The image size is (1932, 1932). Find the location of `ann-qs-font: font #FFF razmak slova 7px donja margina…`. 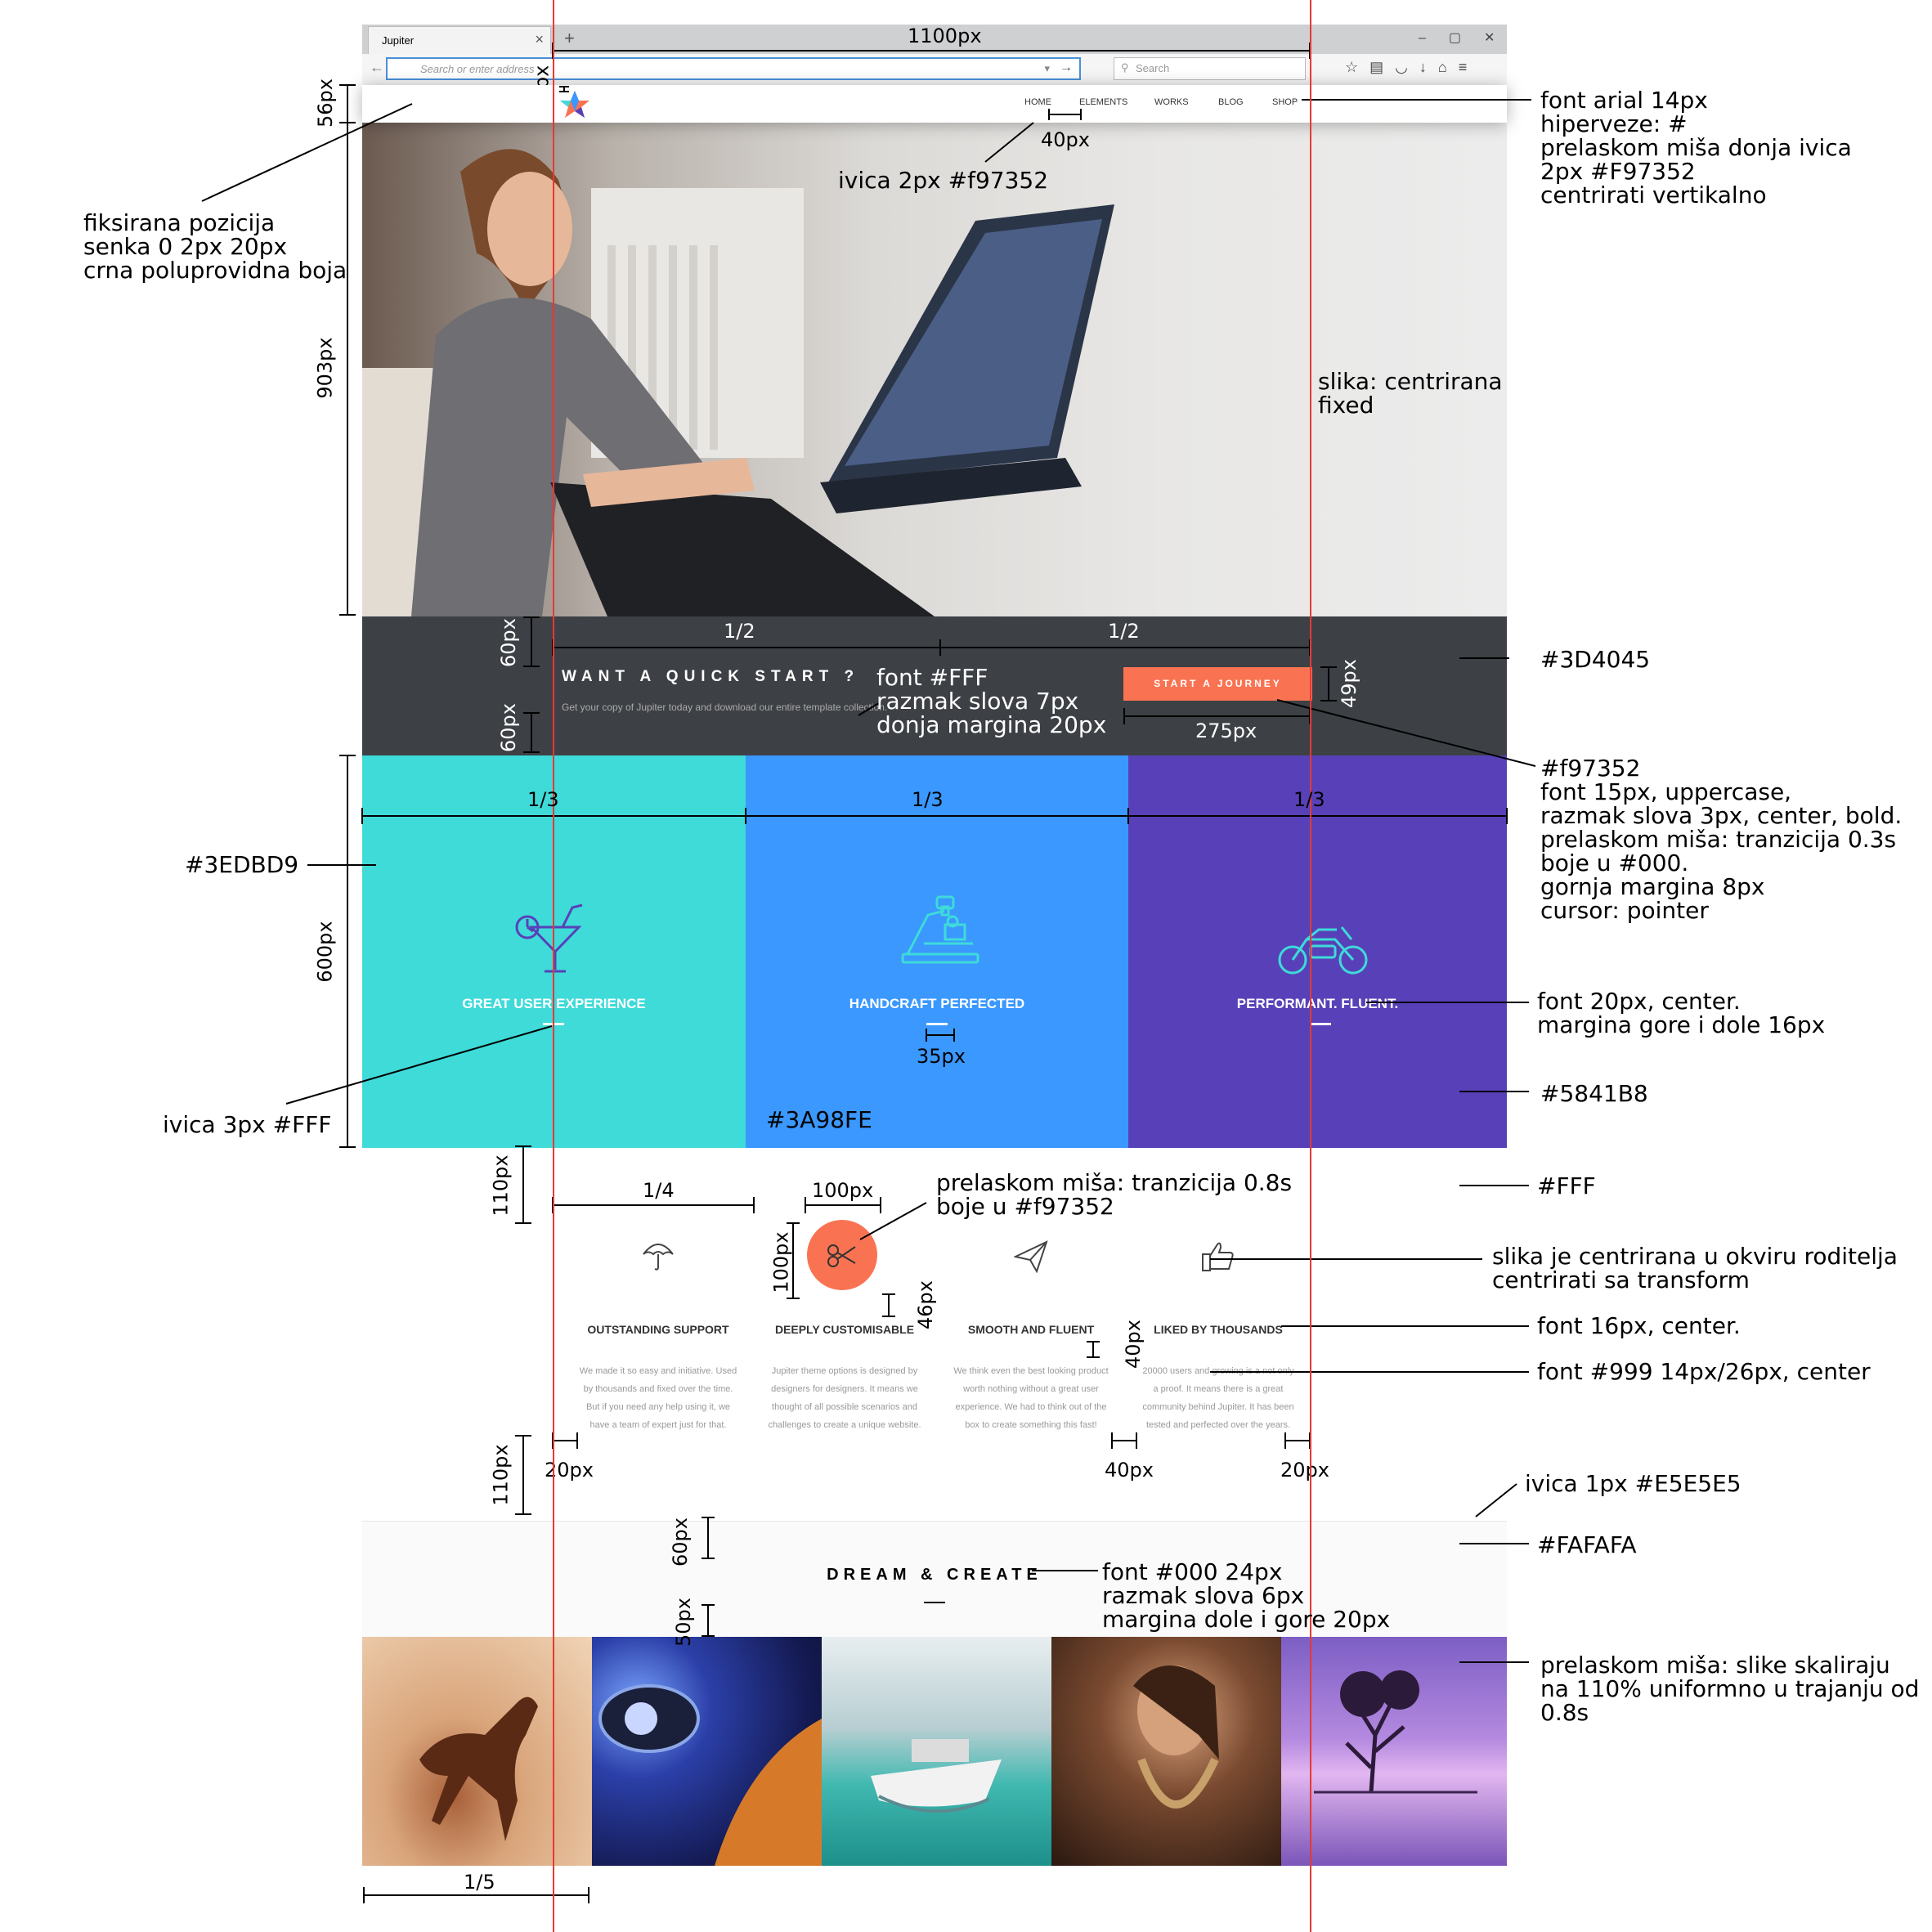

ann-qs-font: font #FFF razmak slova 7px donja margina… is located at coordinates (991, 701).